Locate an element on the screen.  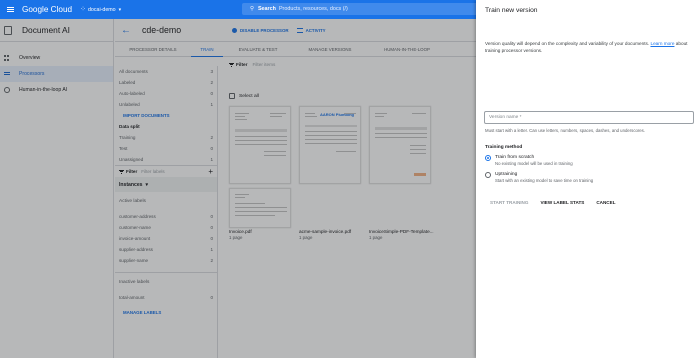
radio-unselected-icon is located at coordinates (488, 174).